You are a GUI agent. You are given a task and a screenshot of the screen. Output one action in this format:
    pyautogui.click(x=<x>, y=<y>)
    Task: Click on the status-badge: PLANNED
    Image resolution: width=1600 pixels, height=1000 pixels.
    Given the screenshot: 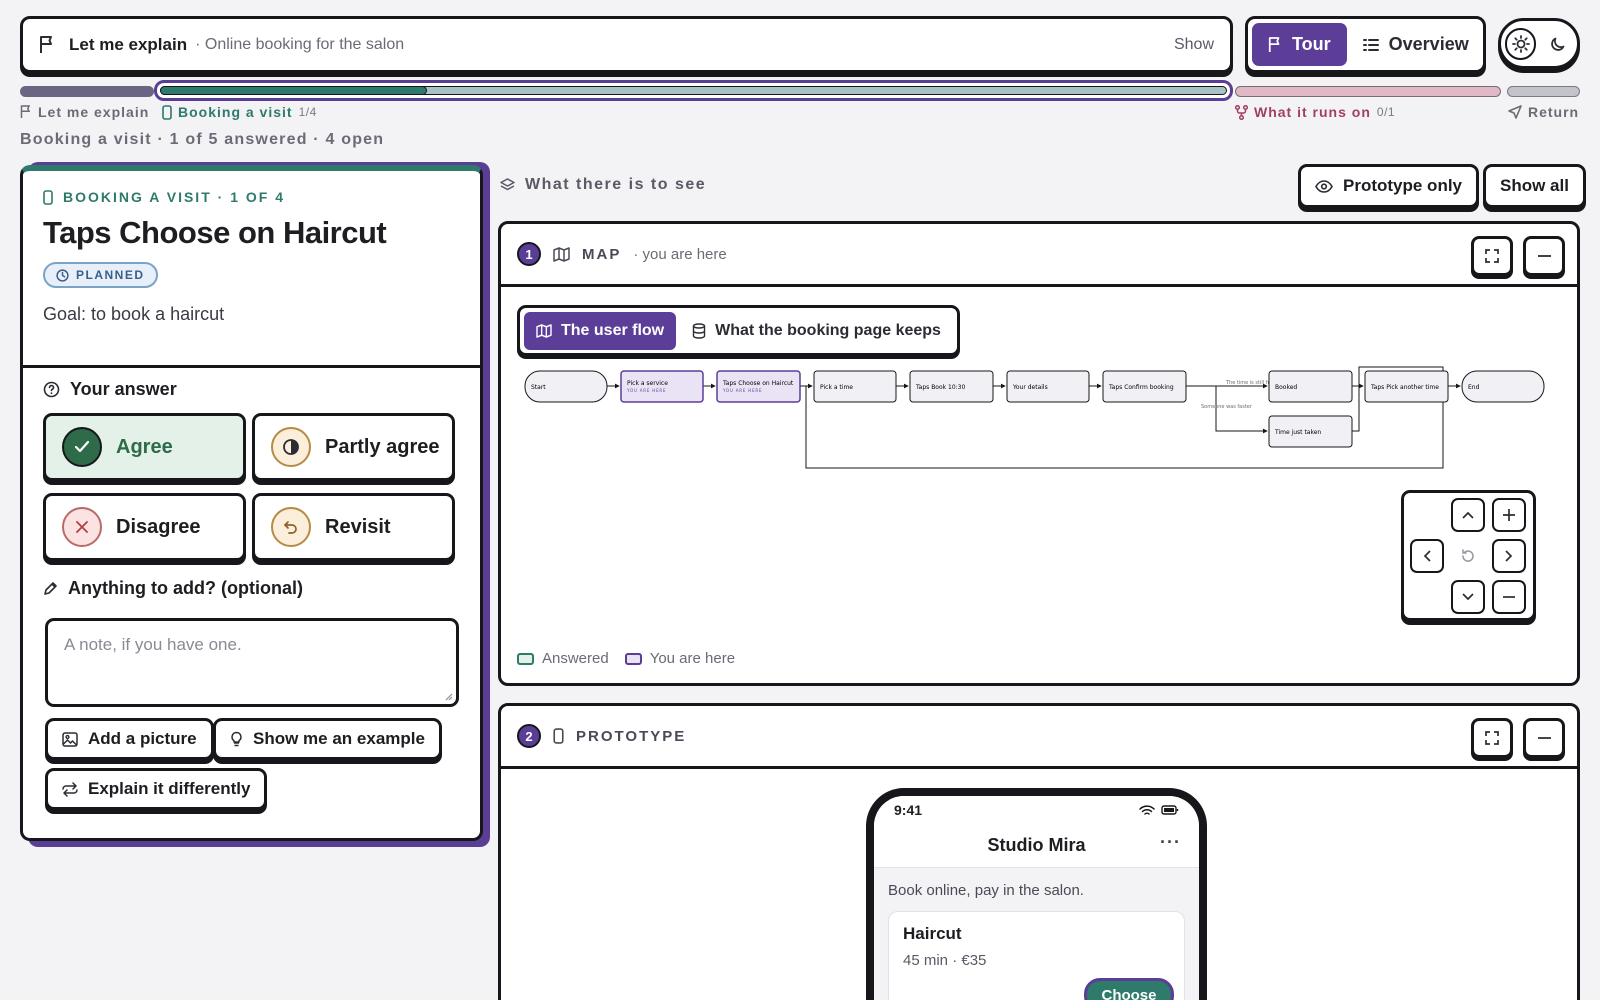 What is the action you would take?
    pyautogui.click(x=100, y=275)
    